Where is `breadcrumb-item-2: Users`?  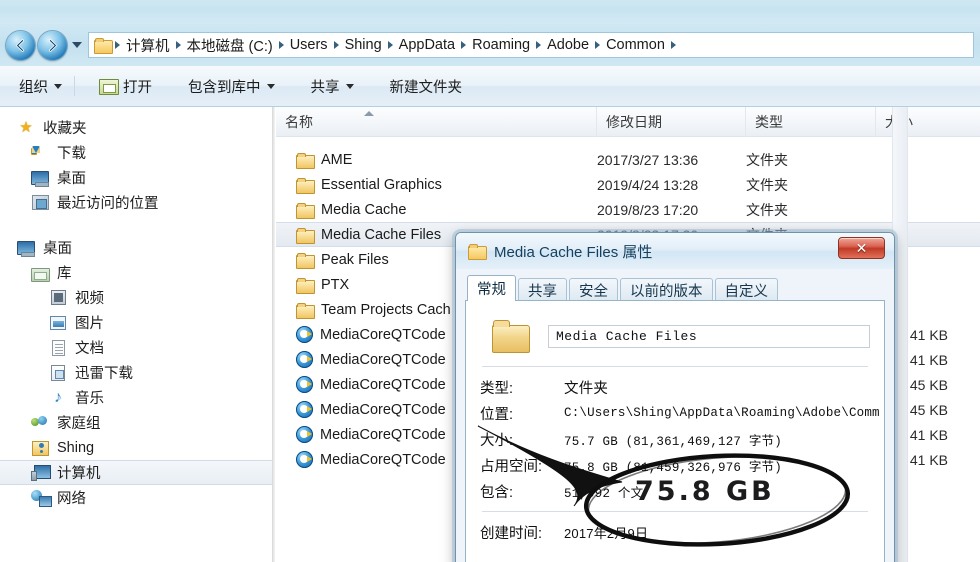 breadcrumb-item-2: Users is located at coordinates (309, 45).